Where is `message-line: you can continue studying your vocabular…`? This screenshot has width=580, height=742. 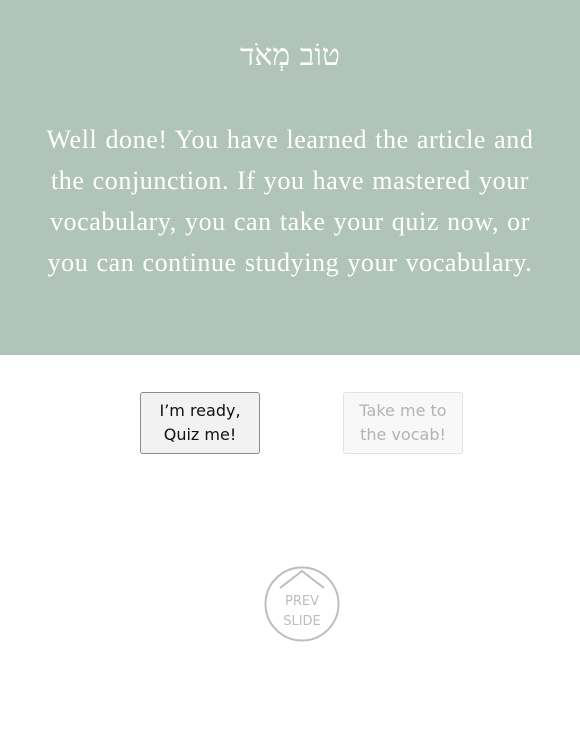
message-line: you can continue studying your vocabular… is located at coordinates (290, 262).